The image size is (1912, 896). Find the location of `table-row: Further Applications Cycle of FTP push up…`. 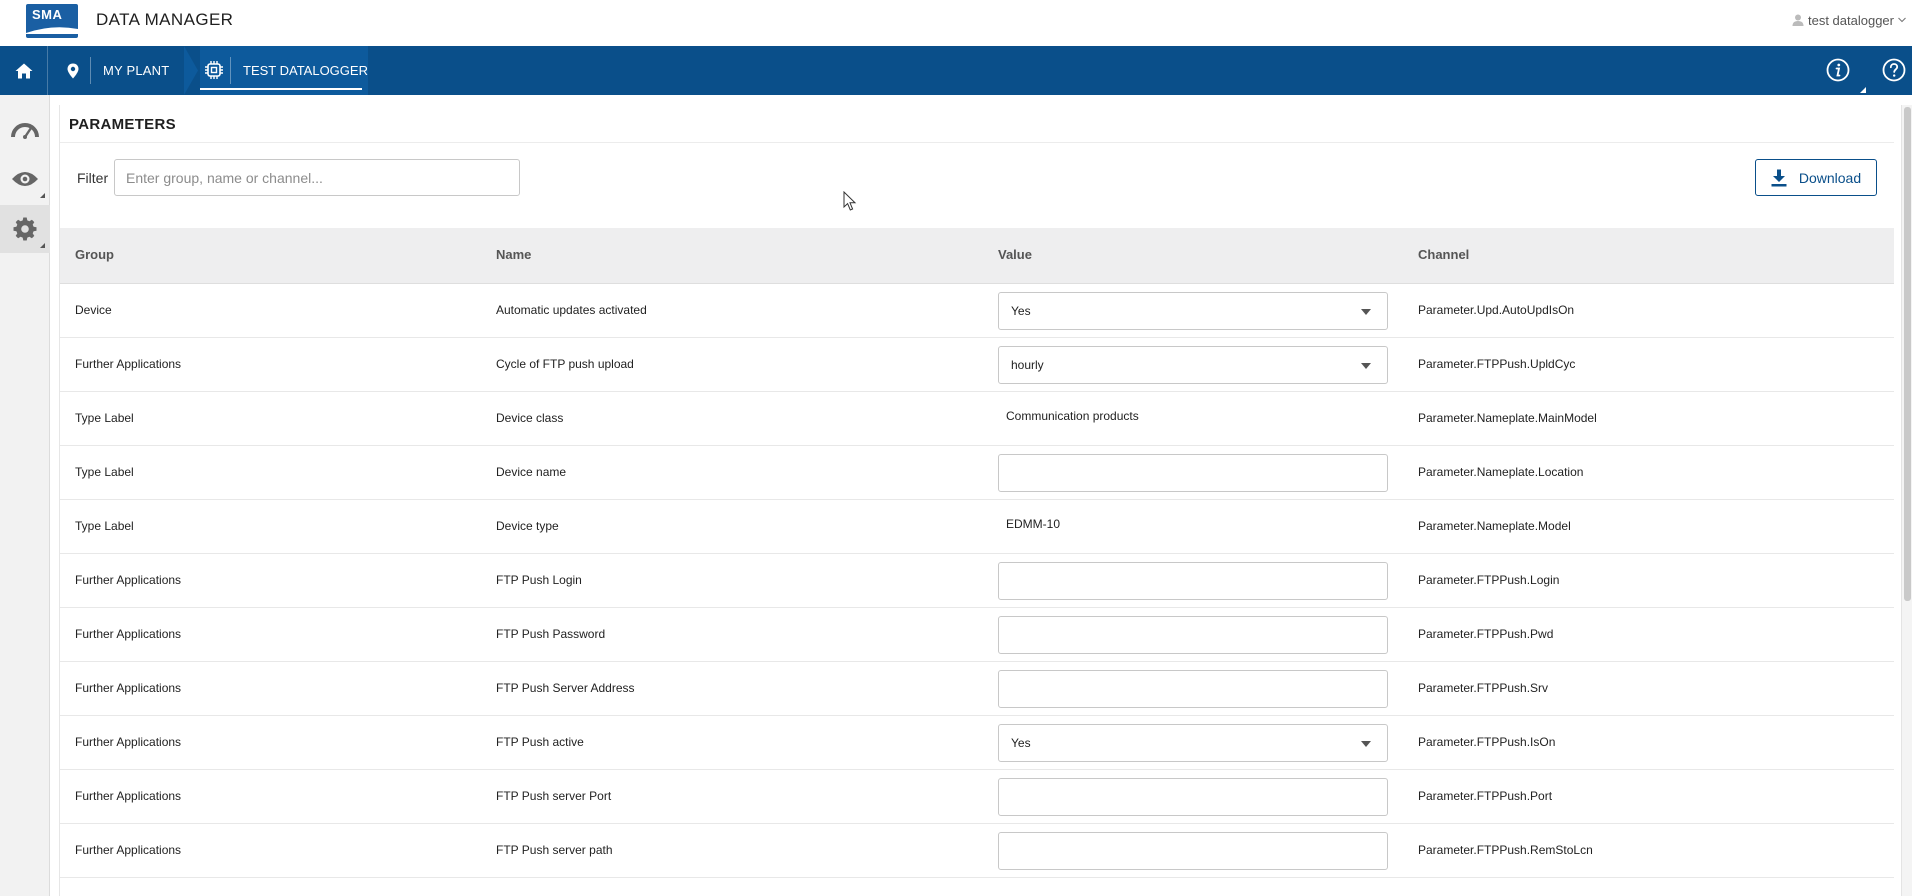

table-row: Further Applications Cycle of FTP push up… is located at coordinates (977, 365).